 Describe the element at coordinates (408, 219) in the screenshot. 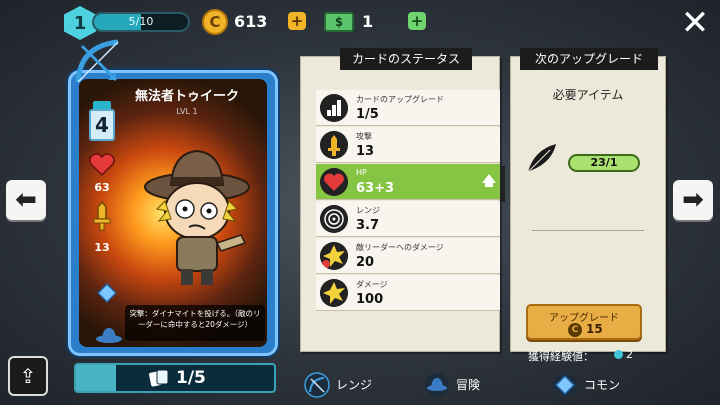

I see `stat-row: レンジ 3.7` at that location.